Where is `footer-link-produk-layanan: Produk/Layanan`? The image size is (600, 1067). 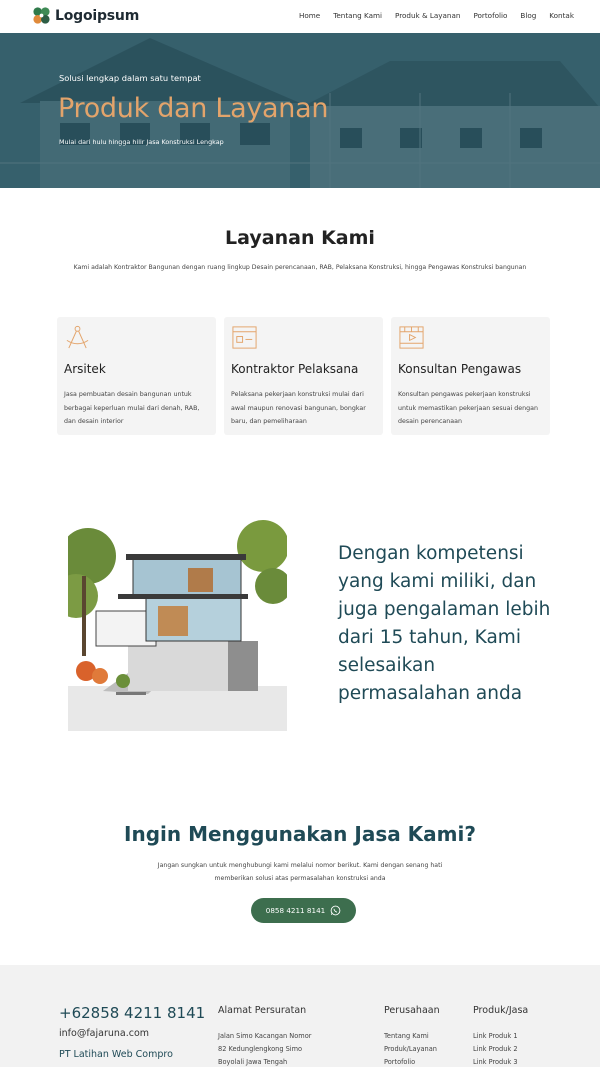 footer-link-produk-layanan: Produk/Layanan is located at coordinates (410, 1049).